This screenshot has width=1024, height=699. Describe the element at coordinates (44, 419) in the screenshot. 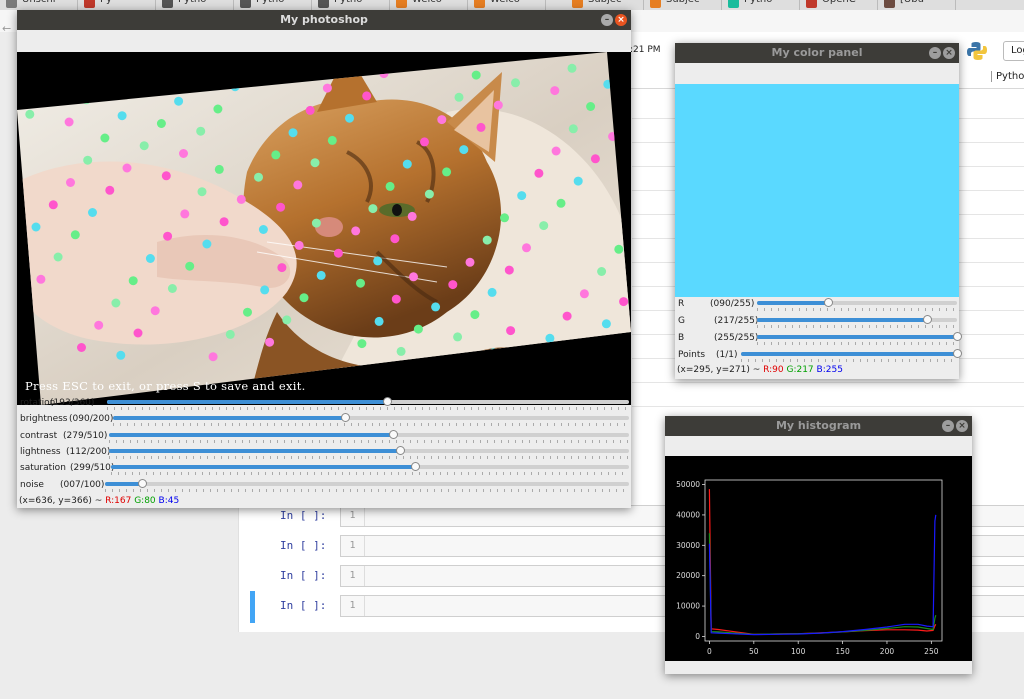

I see `trackbar-name: brightness` at that location.